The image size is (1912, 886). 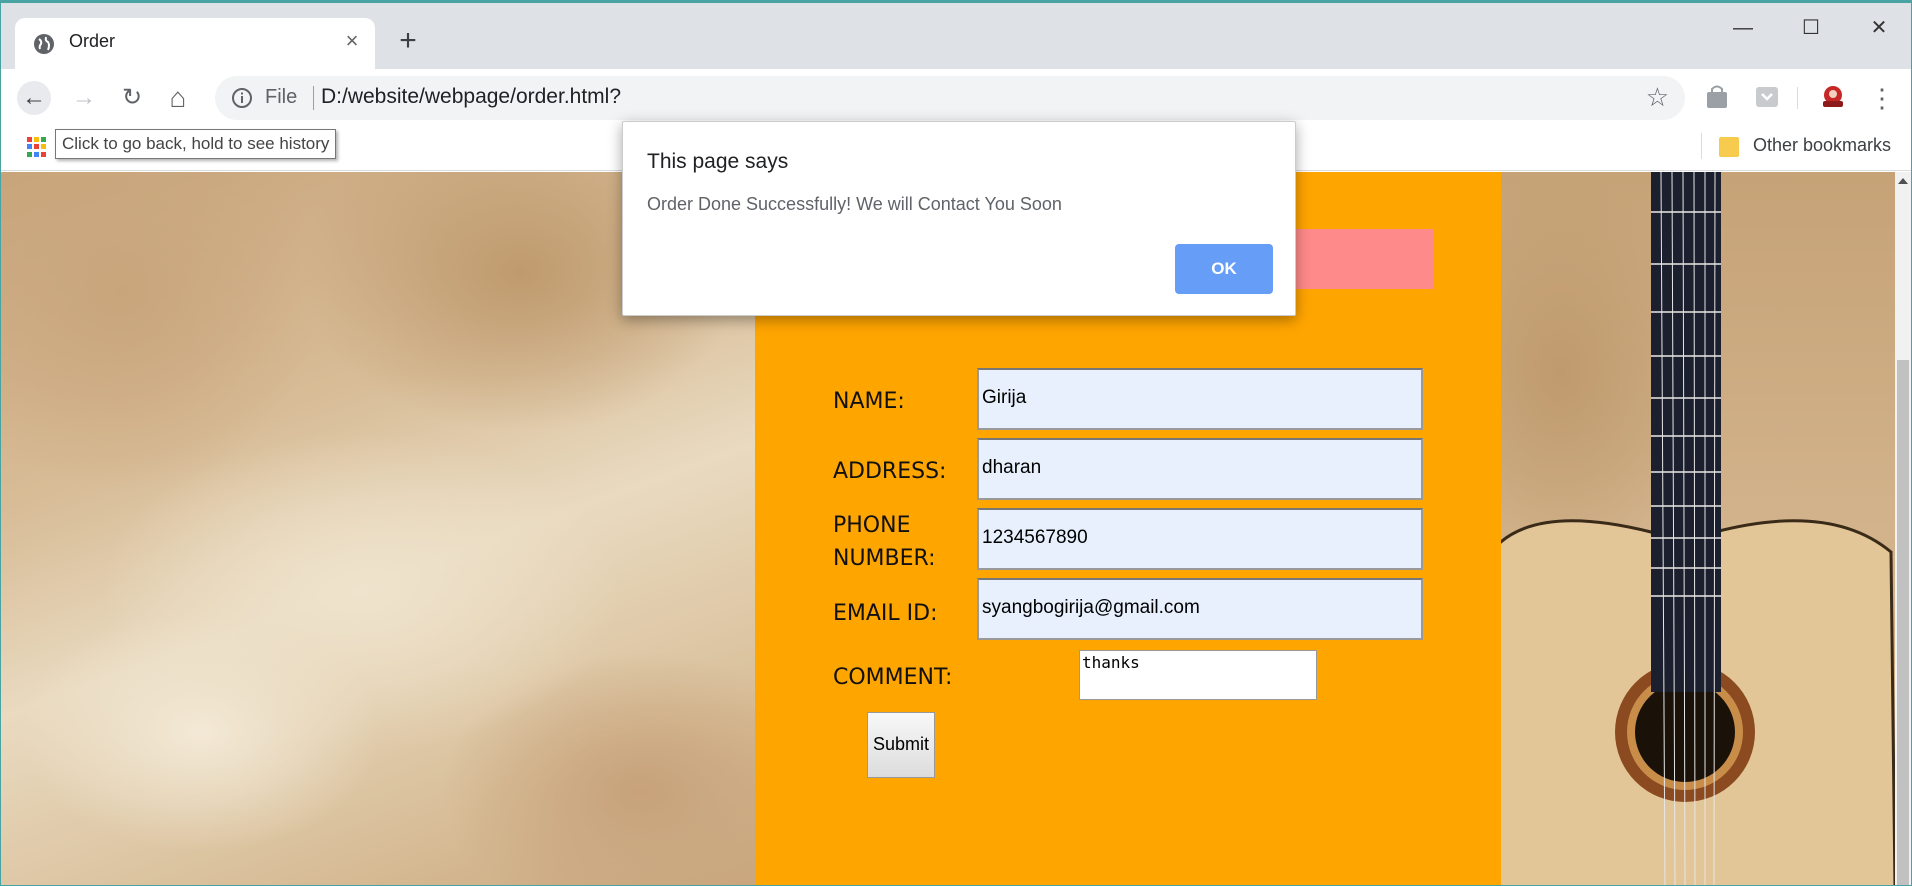 I want to click on scroll-up-arrow-icon, so click(x=1903, y=181).